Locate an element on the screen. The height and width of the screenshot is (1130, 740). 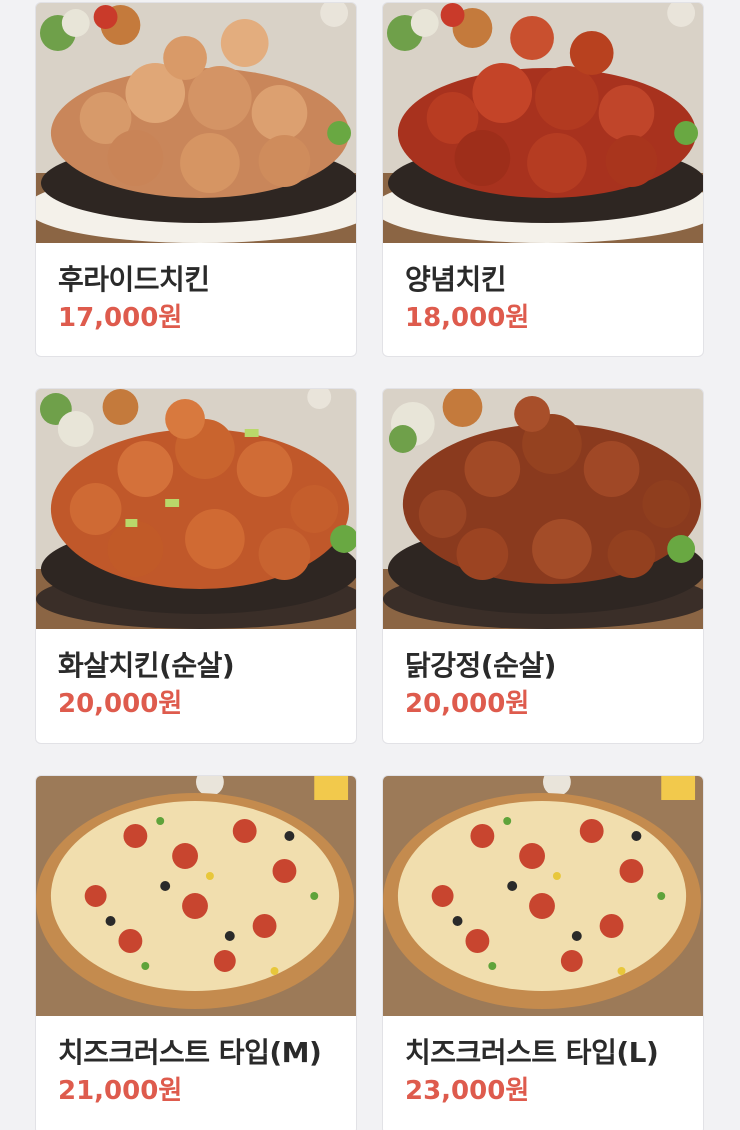
dakgangjeong-image is located at coordinates (543, 509).